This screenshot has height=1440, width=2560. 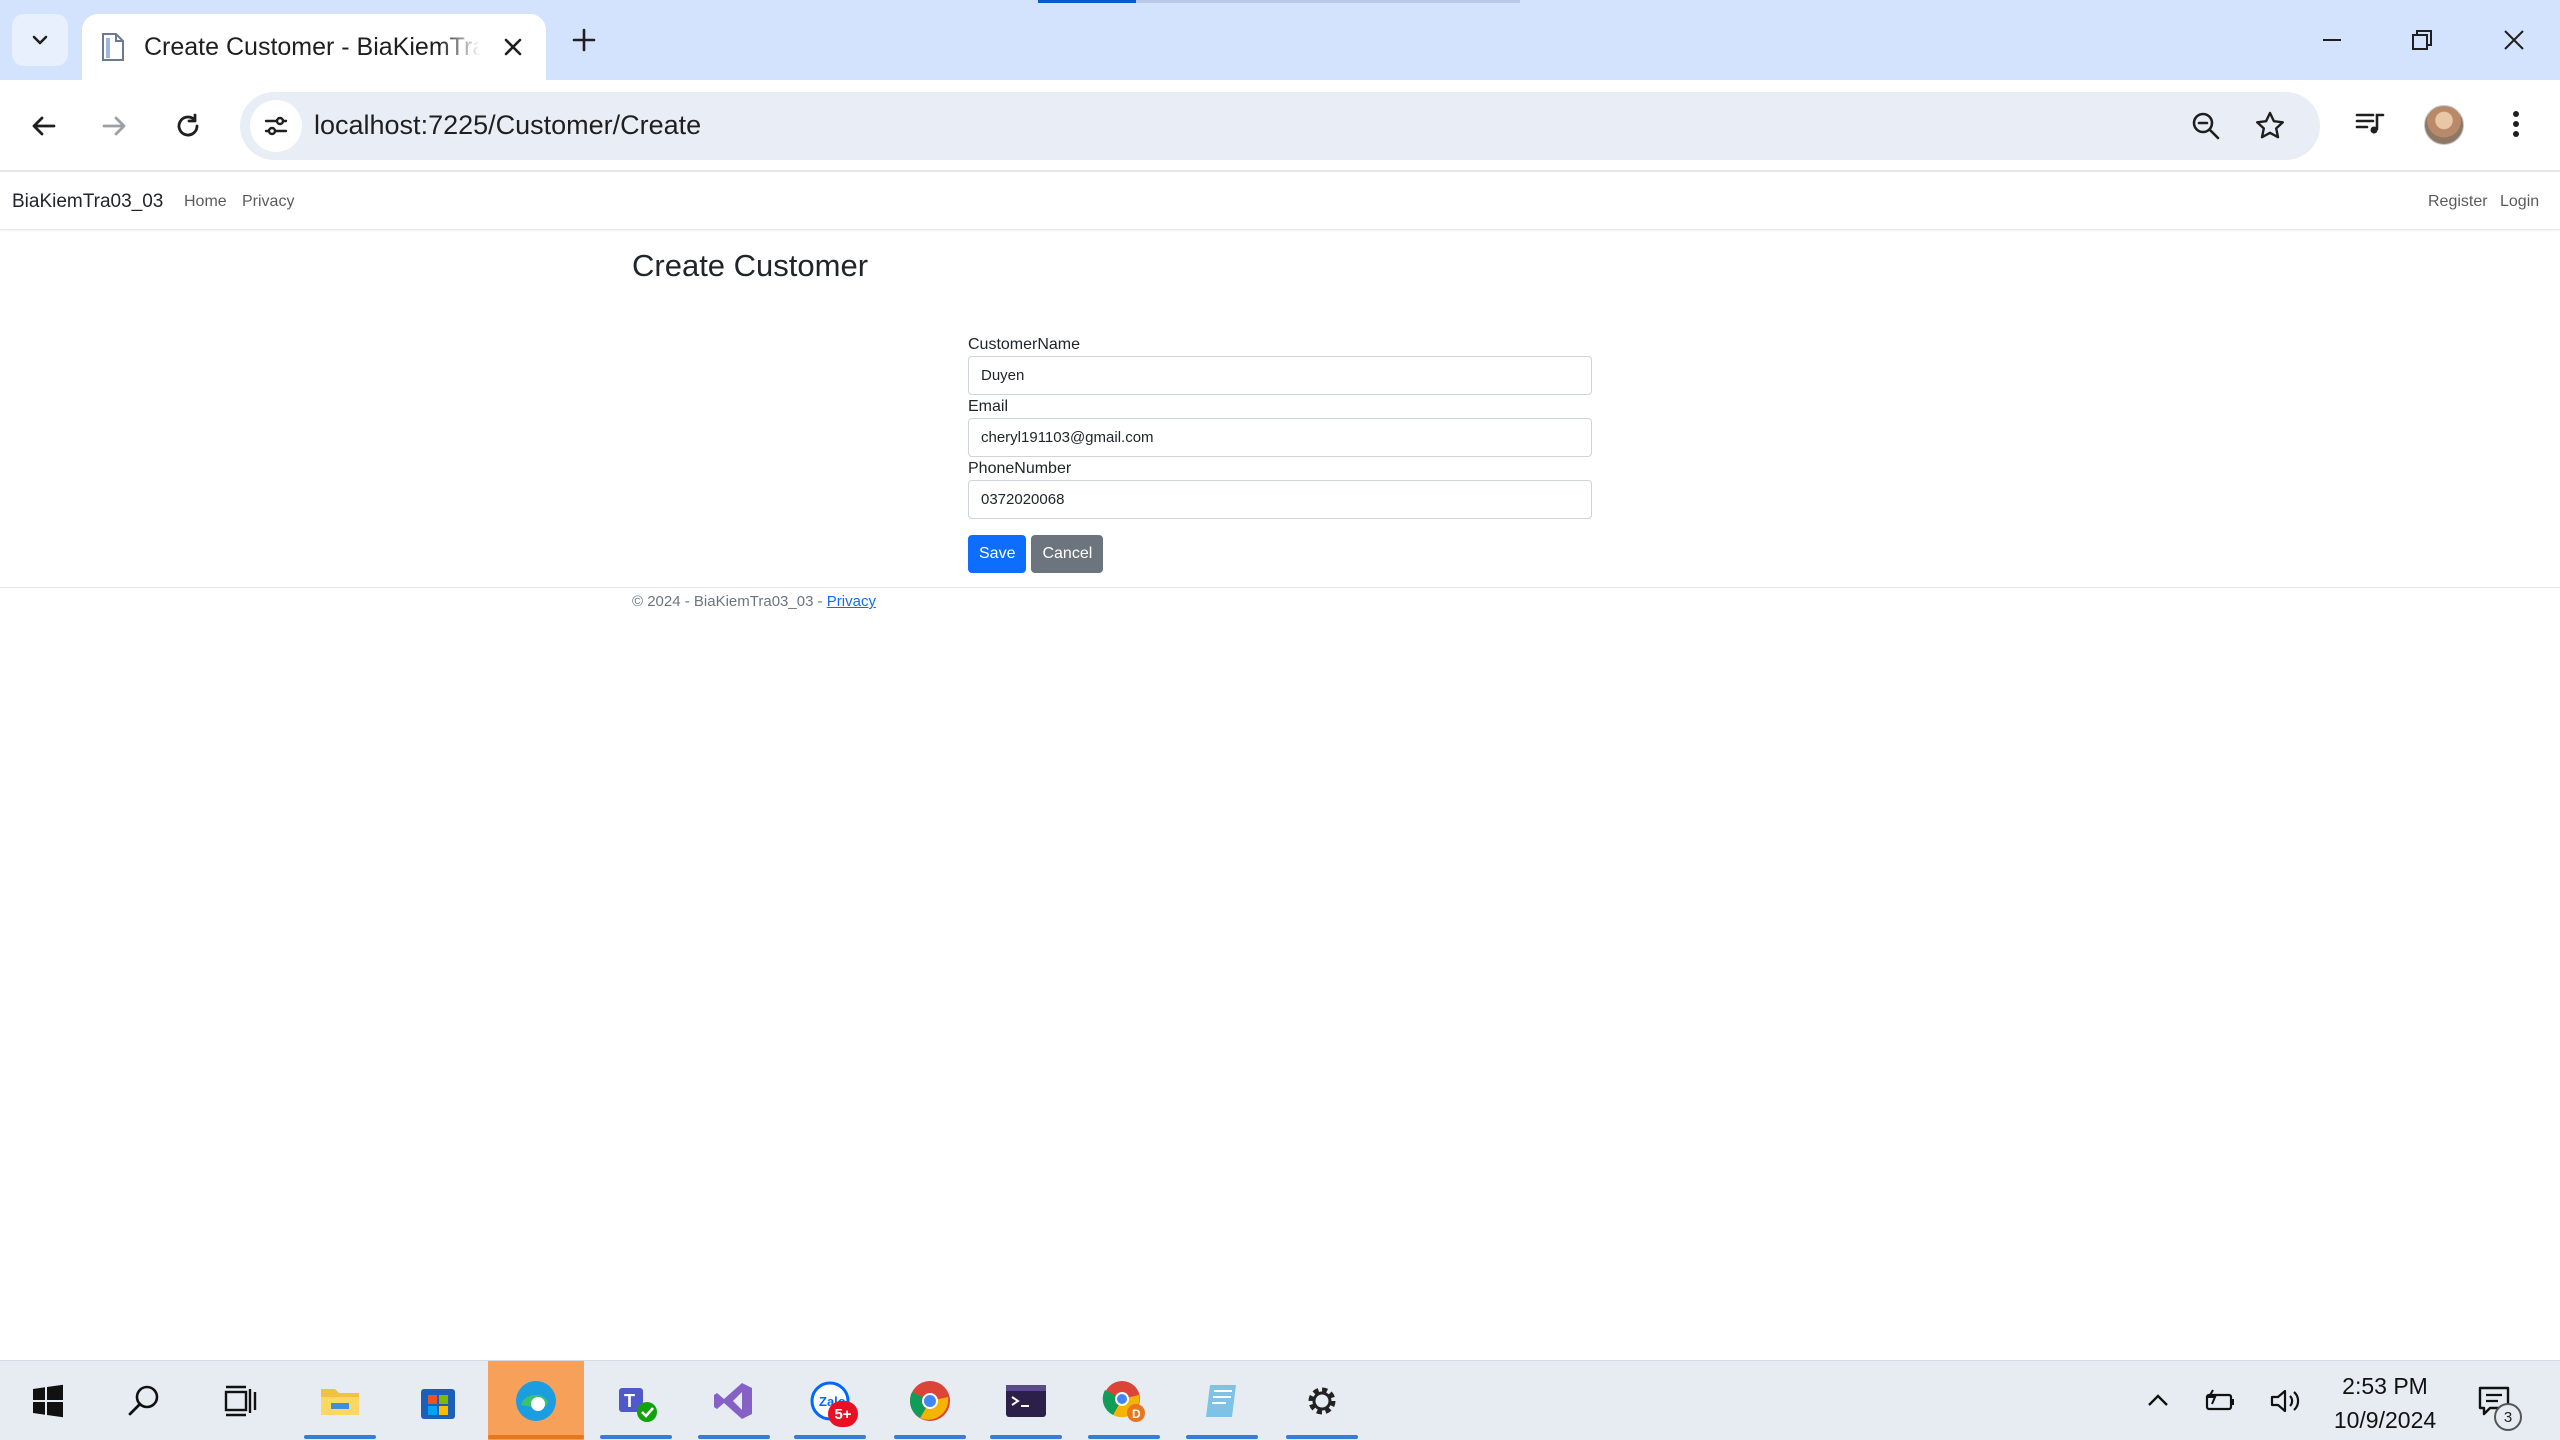 I want to click on zoom-button, so click(x=2206, y=126).